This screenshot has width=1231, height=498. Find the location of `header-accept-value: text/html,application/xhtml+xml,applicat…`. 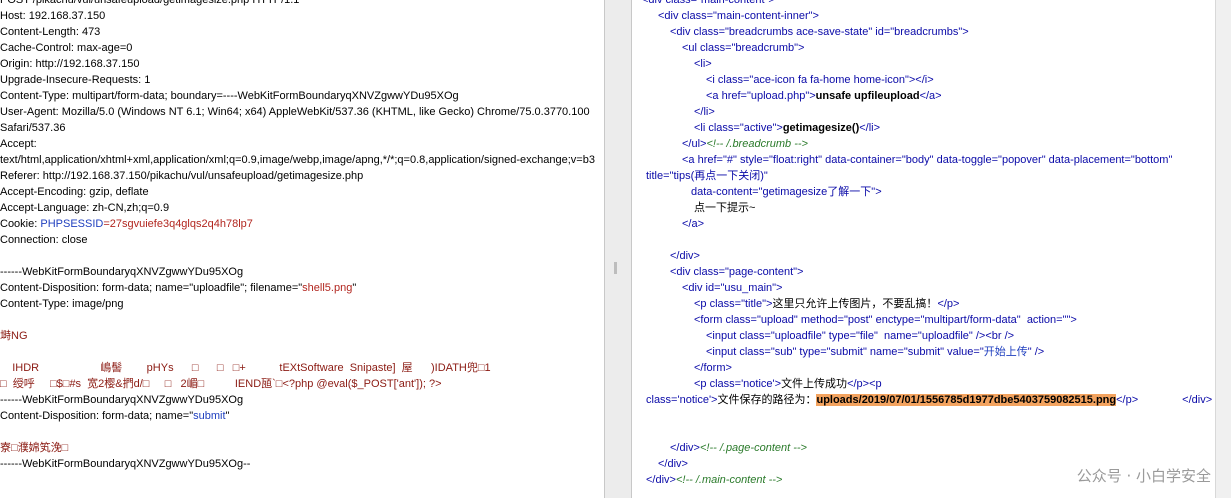

header-accept-value: text/html,application/xhtml+xml,applicat… is located at coordinates (297, 160).